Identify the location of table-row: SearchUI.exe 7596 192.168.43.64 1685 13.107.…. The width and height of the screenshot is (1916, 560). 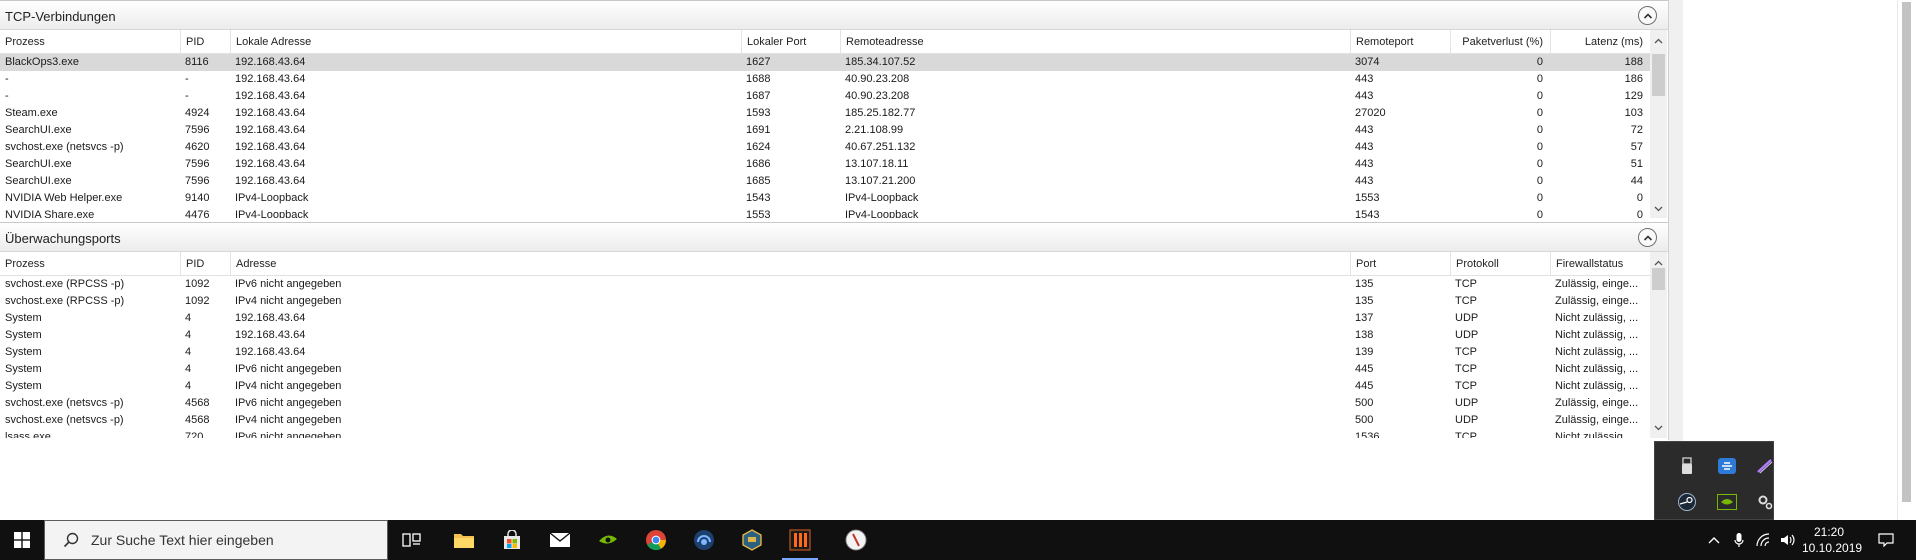
(825, 181).